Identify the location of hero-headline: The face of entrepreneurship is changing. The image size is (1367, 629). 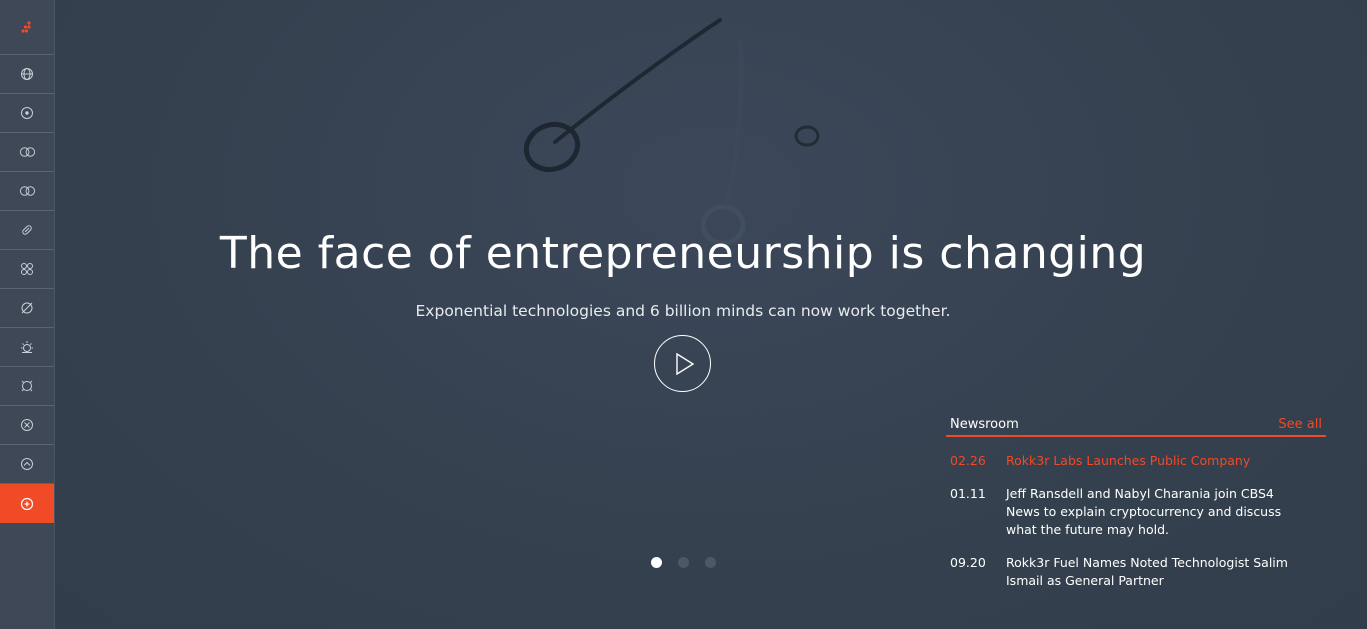
(683, 253).